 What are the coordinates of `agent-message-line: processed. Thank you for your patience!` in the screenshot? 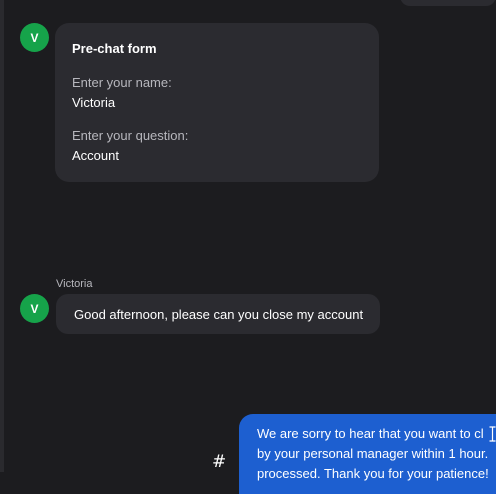 It's located at (373, 473).